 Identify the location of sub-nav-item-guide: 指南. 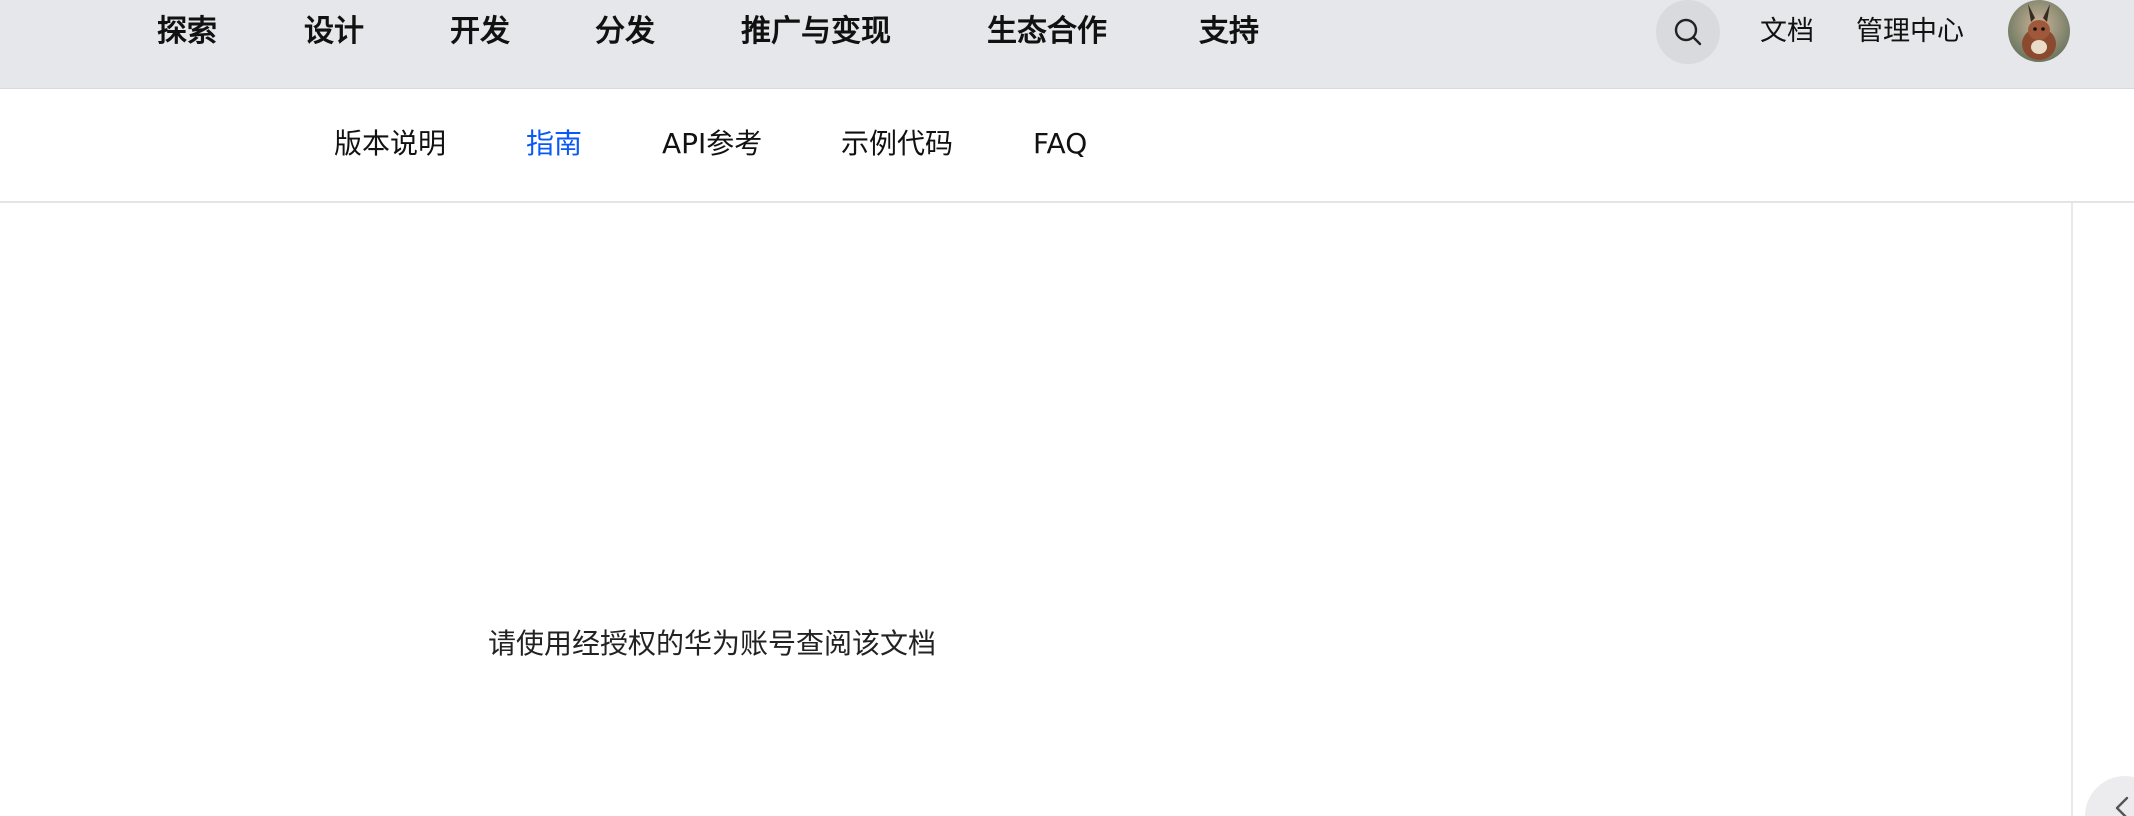
(554, 144).